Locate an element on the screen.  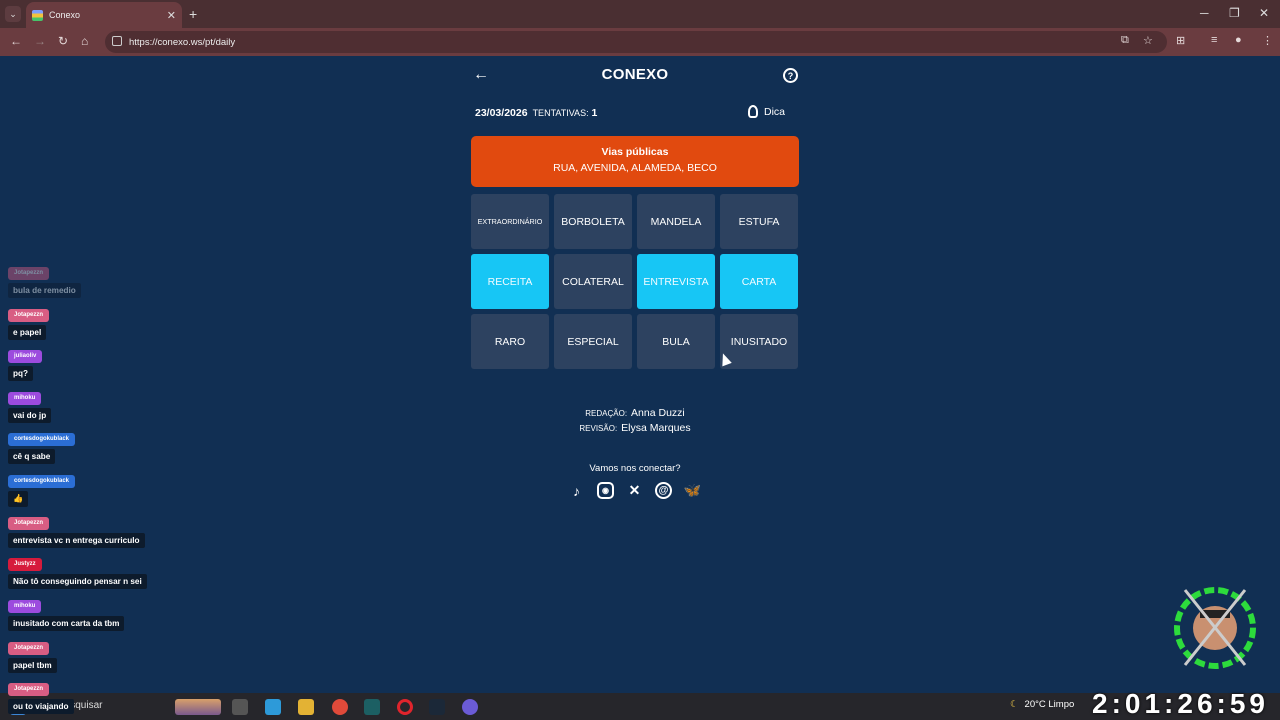
extensions-icon: ⊞ is located at coordinates (1180, 40).